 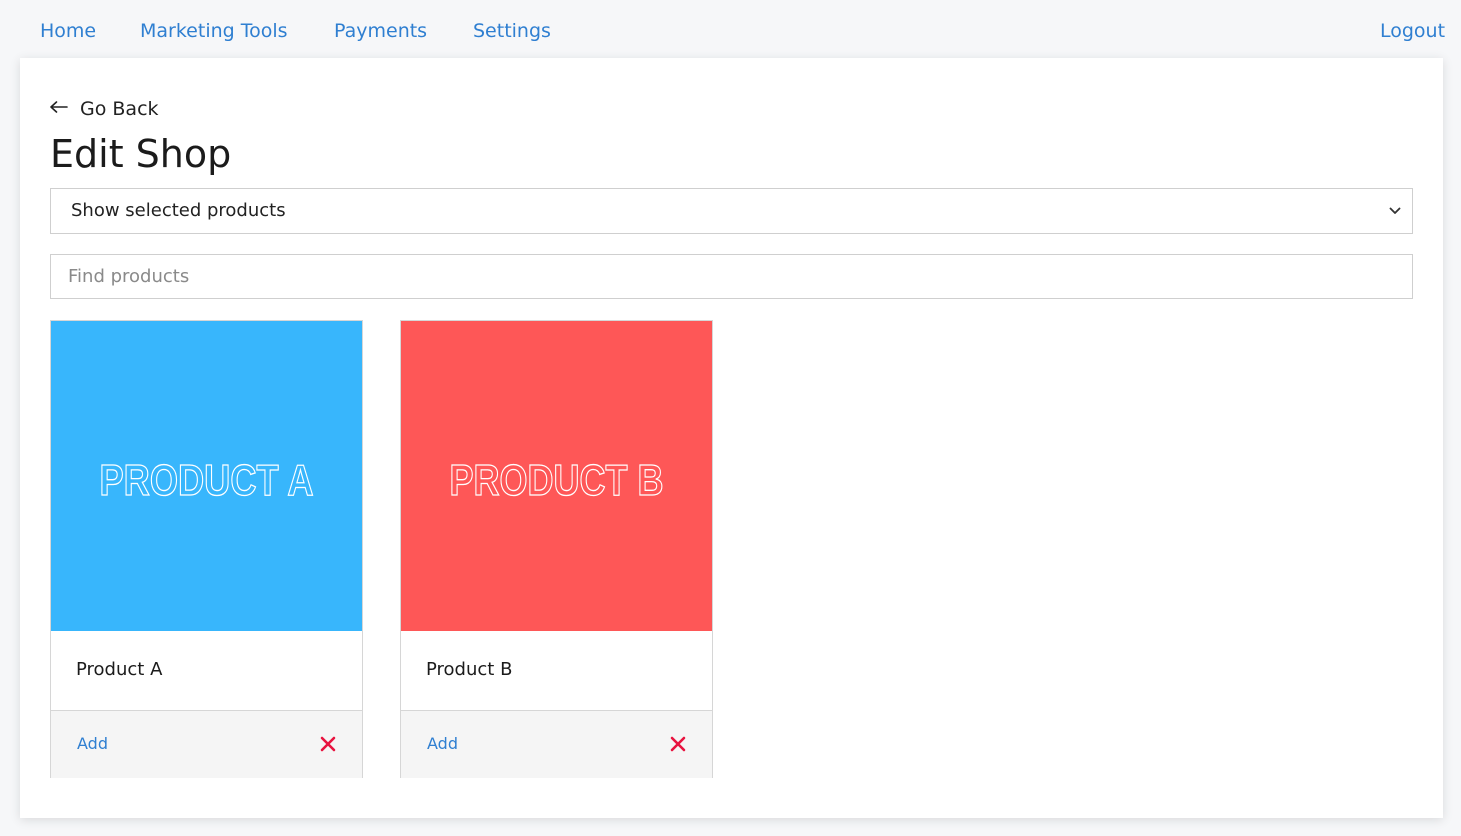 What do you see at coordinates (206, 744) in the screenshot?
I see `product-footer-a: Add` at bounding box center [206, 744].